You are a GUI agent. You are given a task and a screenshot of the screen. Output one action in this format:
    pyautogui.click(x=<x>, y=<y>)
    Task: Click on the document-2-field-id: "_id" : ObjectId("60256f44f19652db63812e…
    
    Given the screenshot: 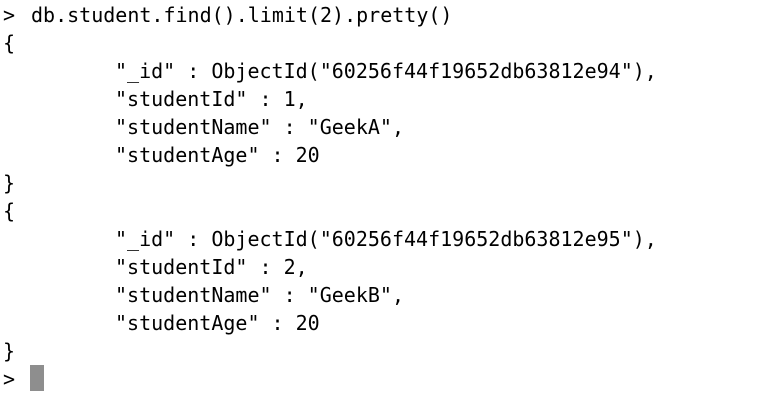 What is the action you would take?
    pyautogui.click(x=386, y=239)
    